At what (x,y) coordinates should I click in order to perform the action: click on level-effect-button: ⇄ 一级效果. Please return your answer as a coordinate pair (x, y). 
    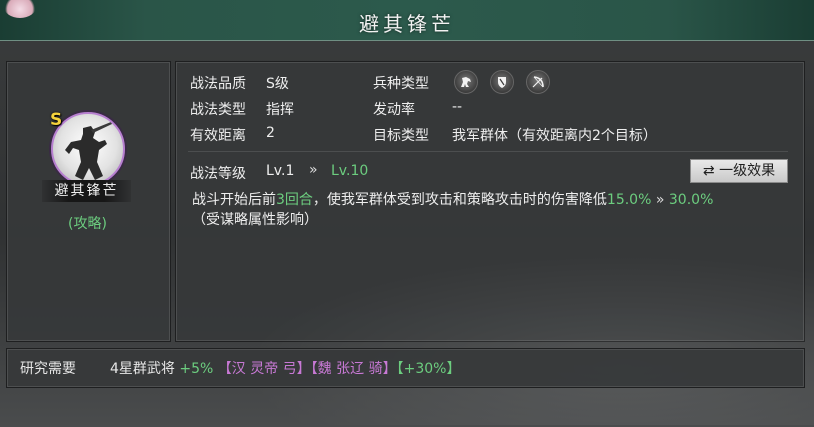
    Looking at the image, I should click on (739, 171).